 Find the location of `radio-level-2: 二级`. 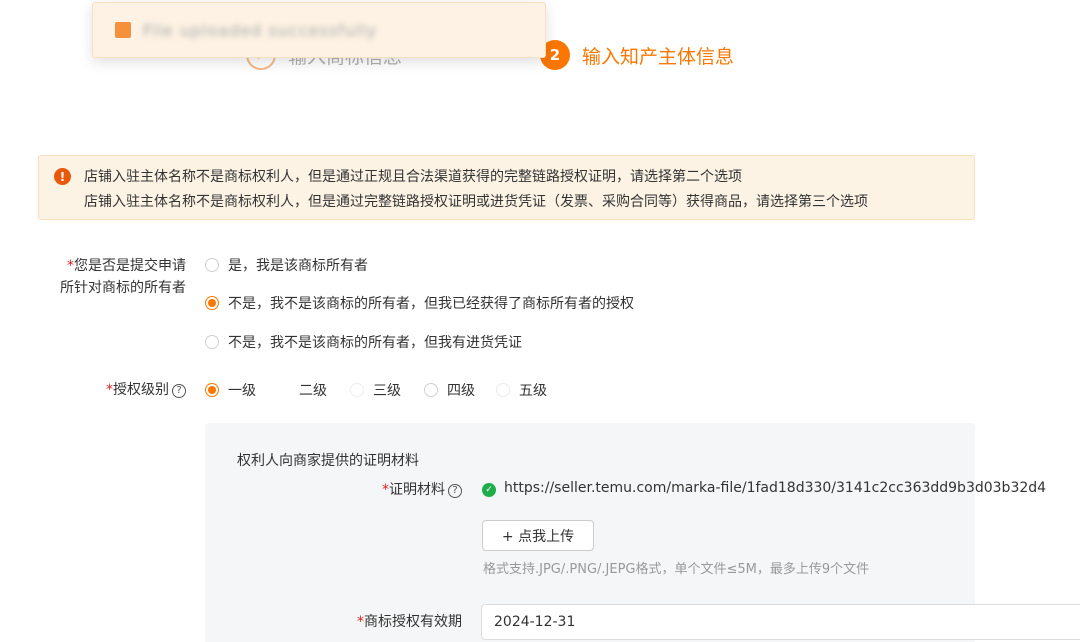

radio-level-2: 二级 is located at coordinates (301, 390).